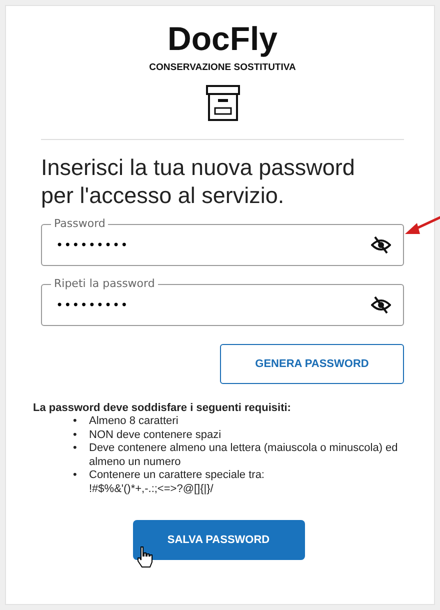 The height and width of the screenshot is (610, 440). I want to click on field-label: Ripeti la password, so click(104, 284).